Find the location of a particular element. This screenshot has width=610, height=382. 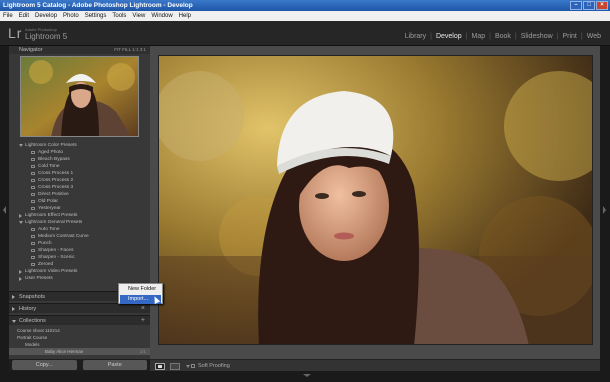

collection-item: Course shoot 110214 is located at coordinates (79, 330).